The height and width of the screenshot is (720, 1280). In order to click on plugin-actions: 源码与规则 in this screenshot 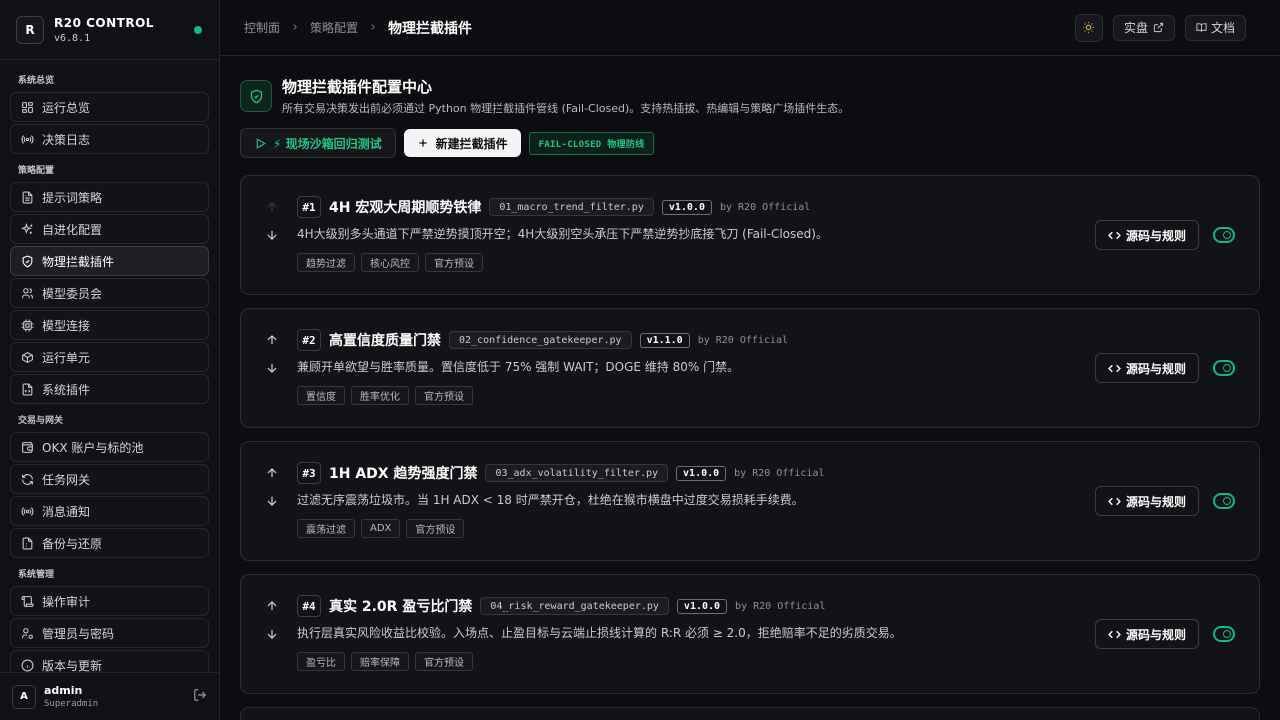, I will do `click(1164, 235)`.